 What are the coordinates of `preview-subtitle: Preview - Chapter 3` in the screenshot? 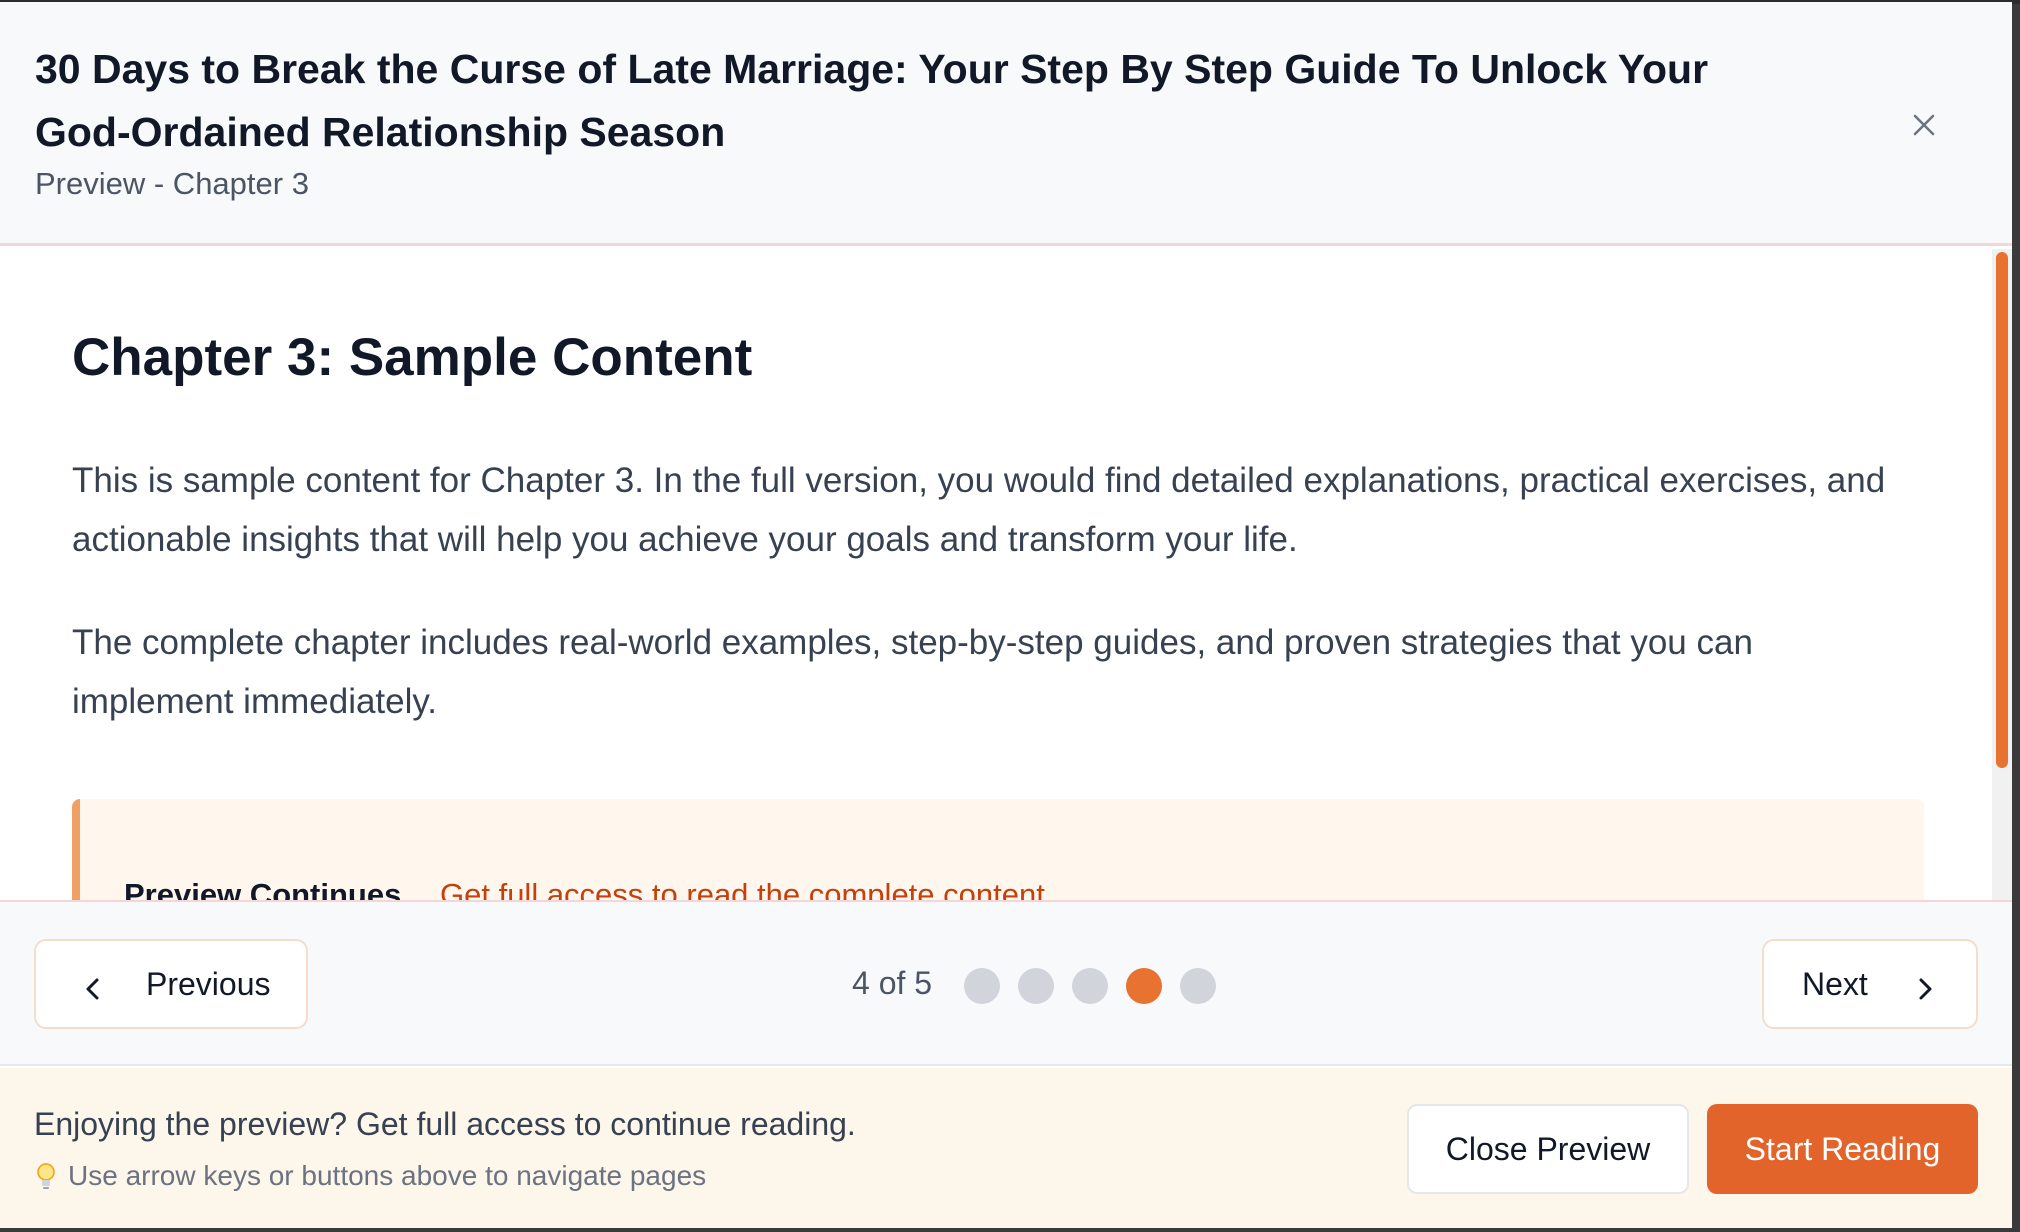 It's located at (172, 183).